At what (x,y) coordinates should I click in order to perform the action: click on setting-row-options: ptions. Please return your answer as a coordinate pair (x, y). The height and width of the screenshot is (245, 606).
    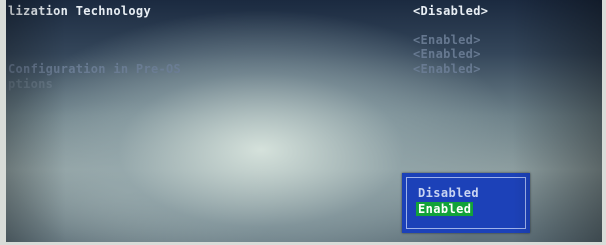
    Looking at the image, I should click on (304, 84).